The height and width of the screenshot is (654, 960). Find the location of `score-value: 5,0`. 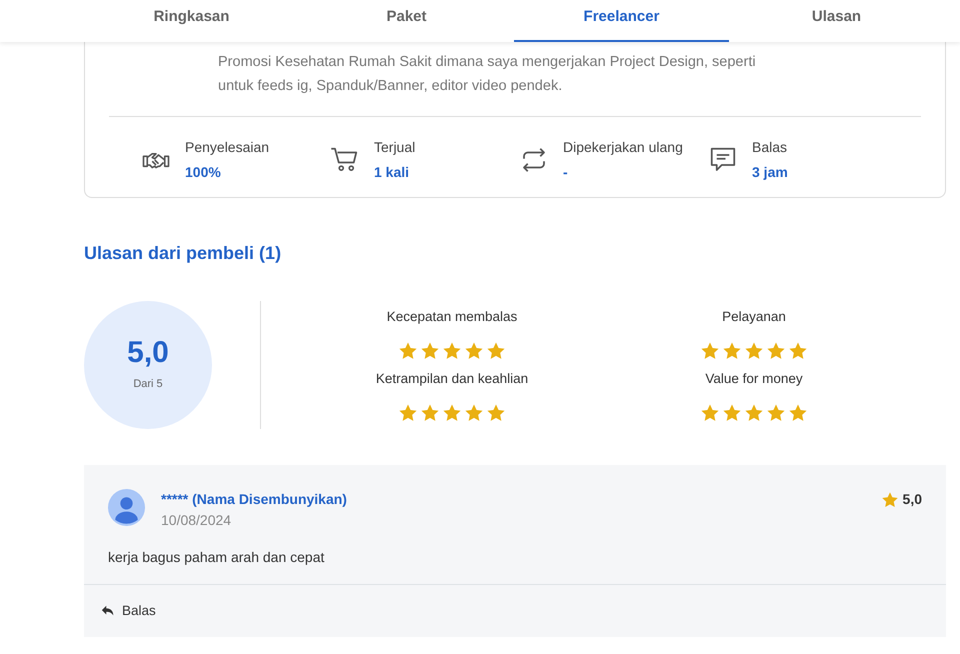

score-value: 5,0 is located at coordinates (148, 353).